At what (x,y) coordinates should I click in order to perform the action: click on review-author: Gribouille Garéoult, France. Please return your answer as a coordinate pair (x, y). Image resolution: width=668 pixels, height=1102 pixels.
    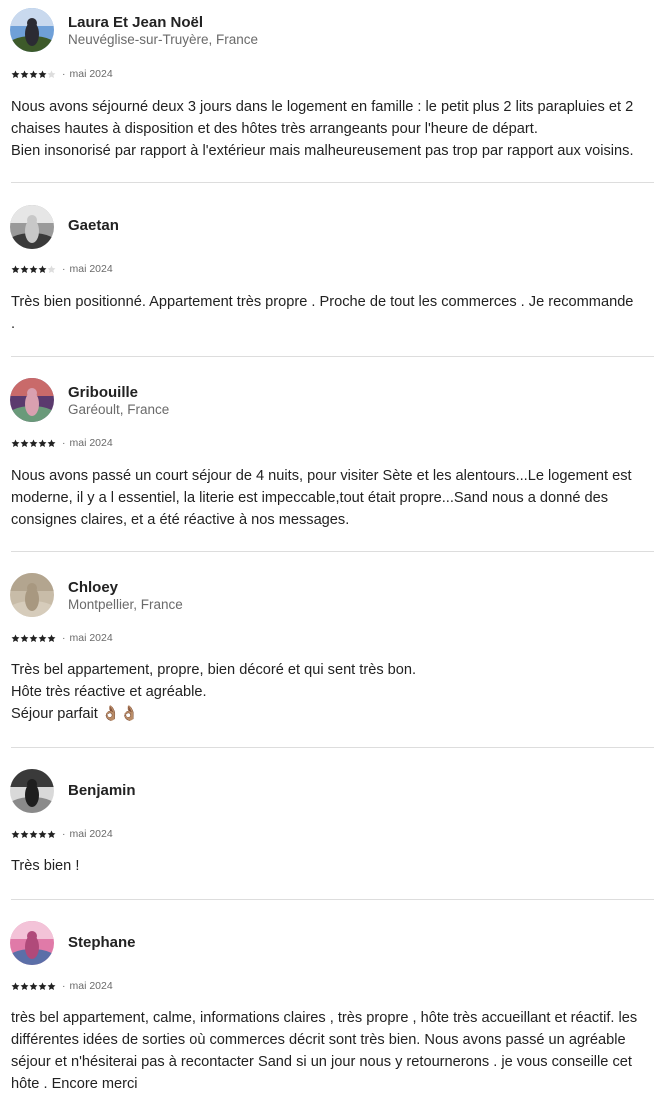
    Looking at the image, I should click on (330, 401).